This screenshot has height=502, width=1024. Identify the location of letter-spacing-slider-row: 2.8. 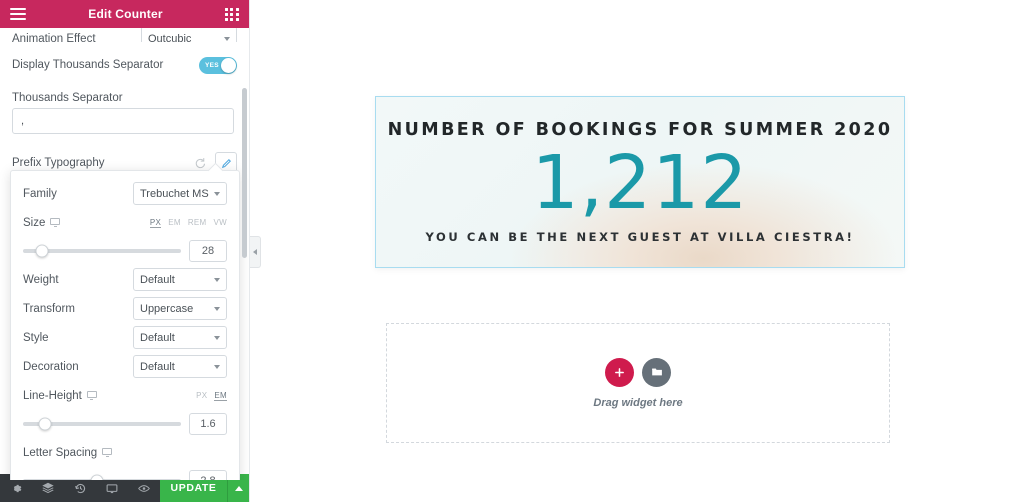
(125, 473).